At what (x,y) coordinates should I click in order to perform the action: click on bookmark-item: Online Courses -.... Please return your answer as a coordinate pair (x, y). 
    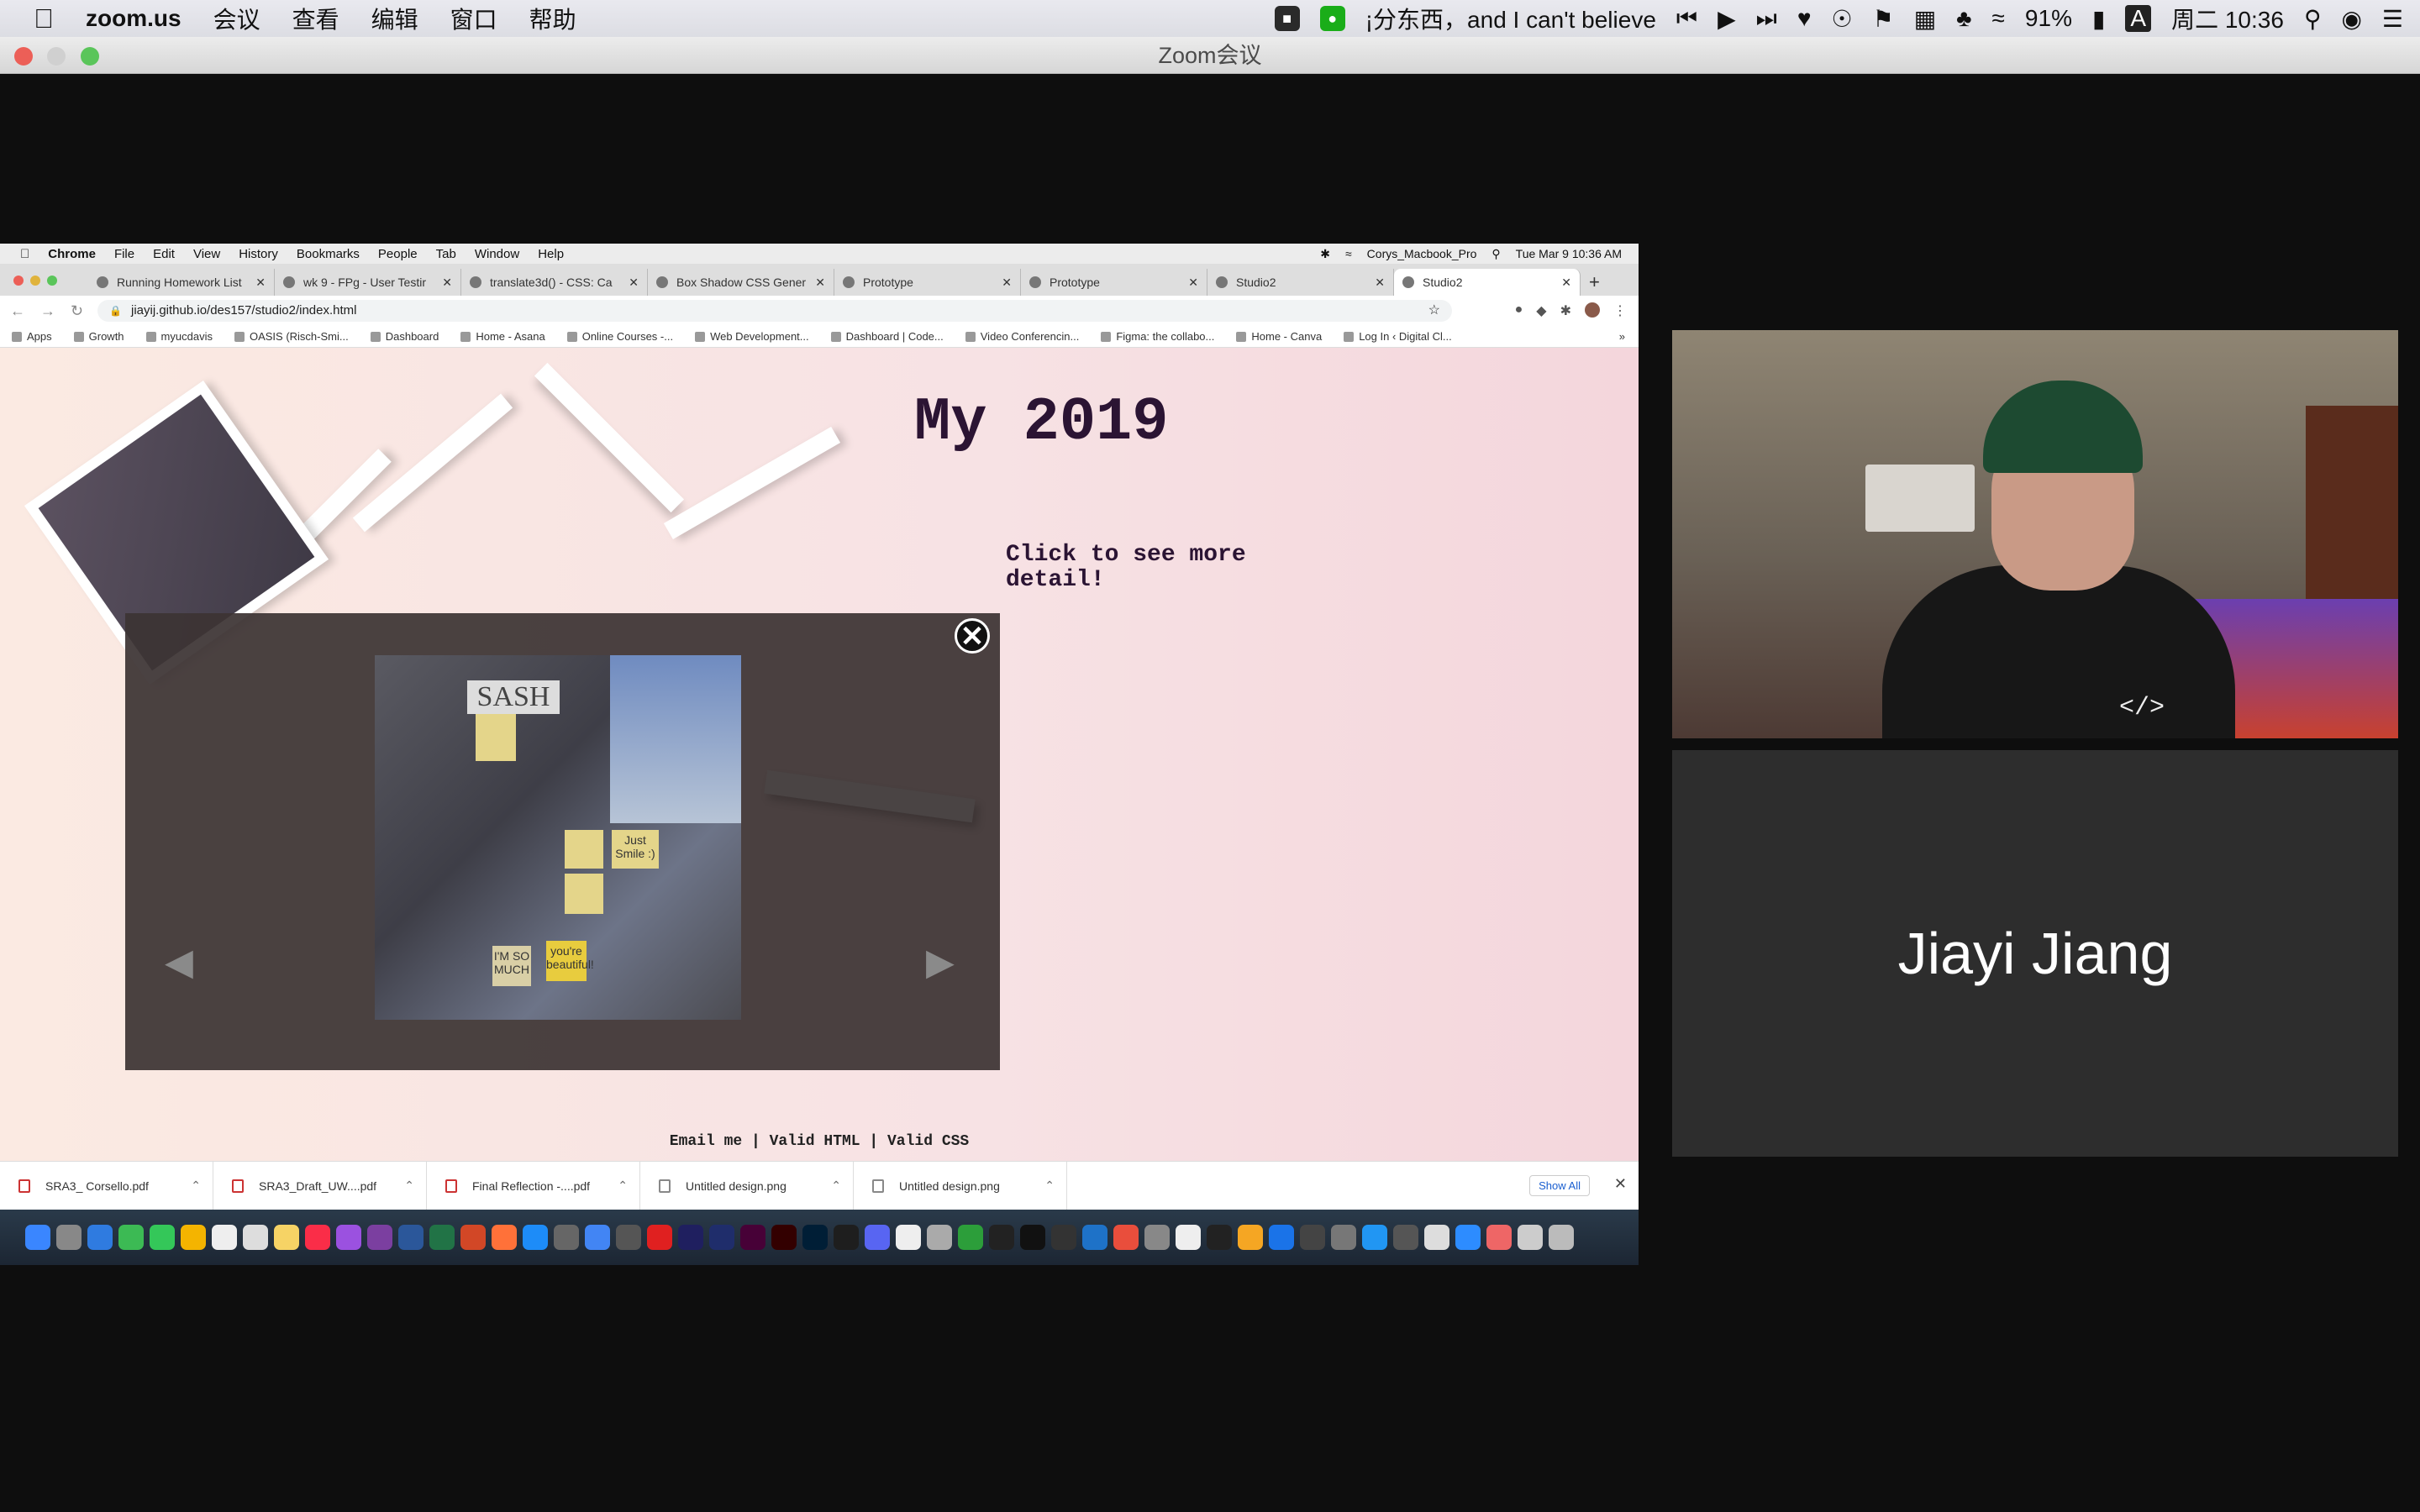
    Looking at the image, I should click on (619, 336).